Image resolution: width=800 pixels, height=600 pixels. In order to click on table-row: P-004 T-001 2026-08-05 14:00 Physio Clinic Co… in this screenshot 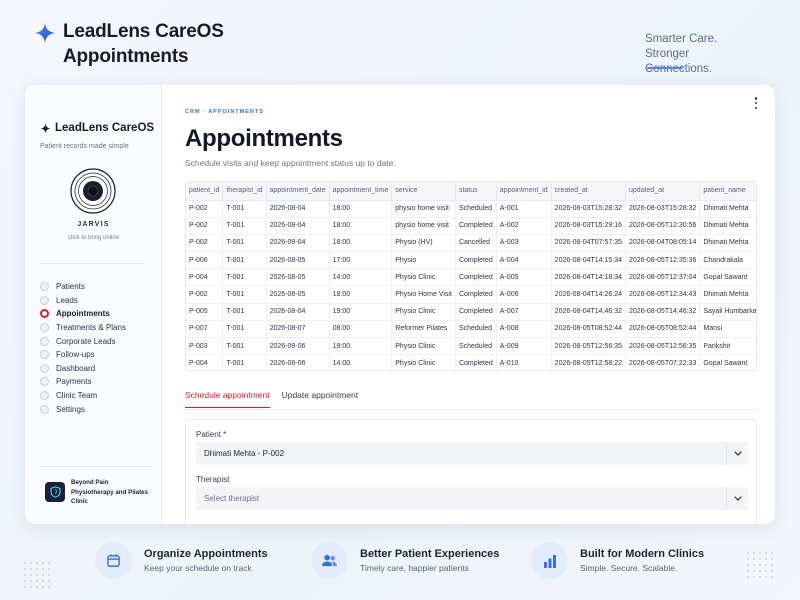, I will do `click(471, 277)`.